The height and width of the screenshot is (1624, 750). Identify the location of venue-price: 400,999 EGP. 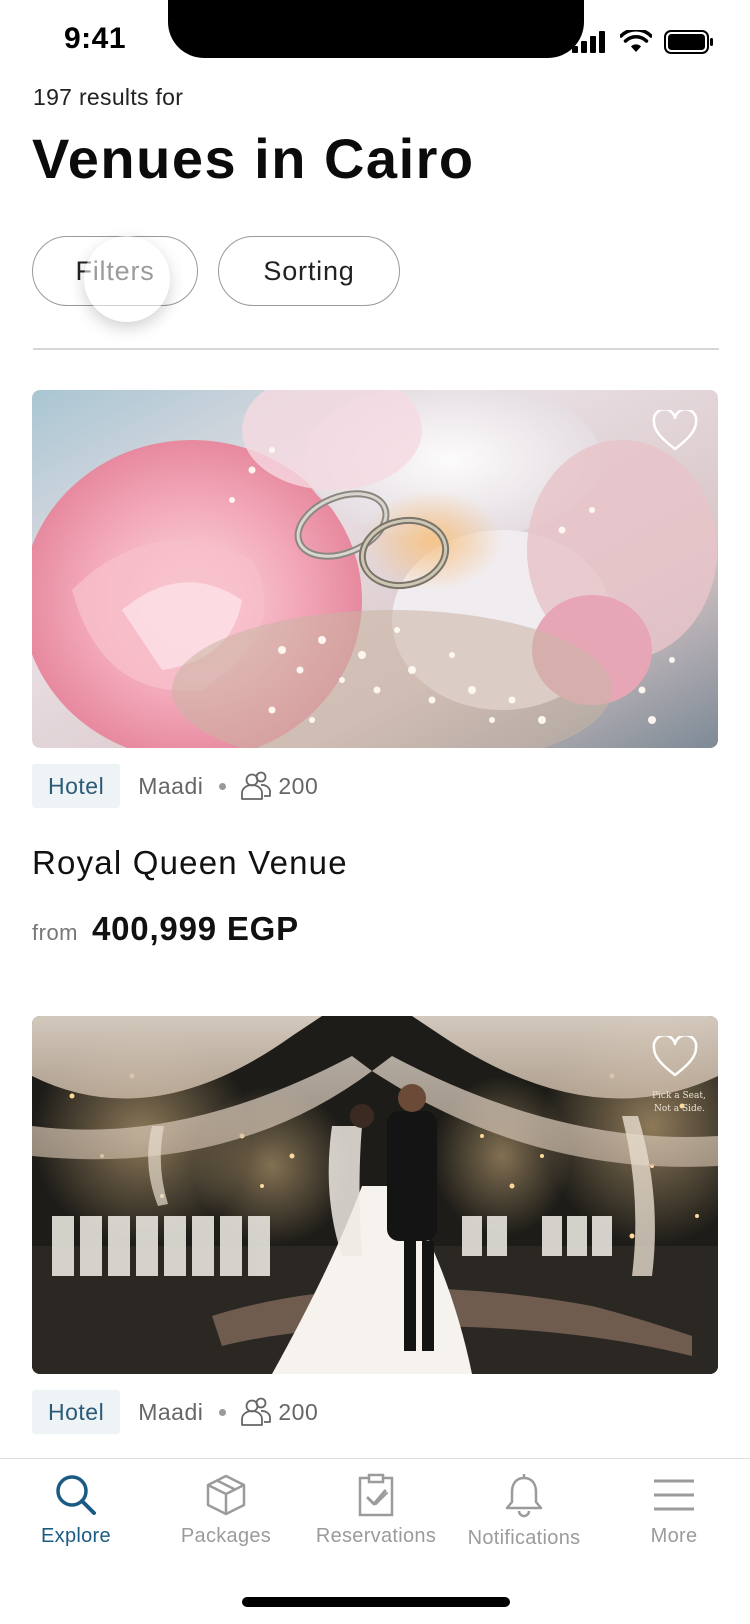
(195, 928).